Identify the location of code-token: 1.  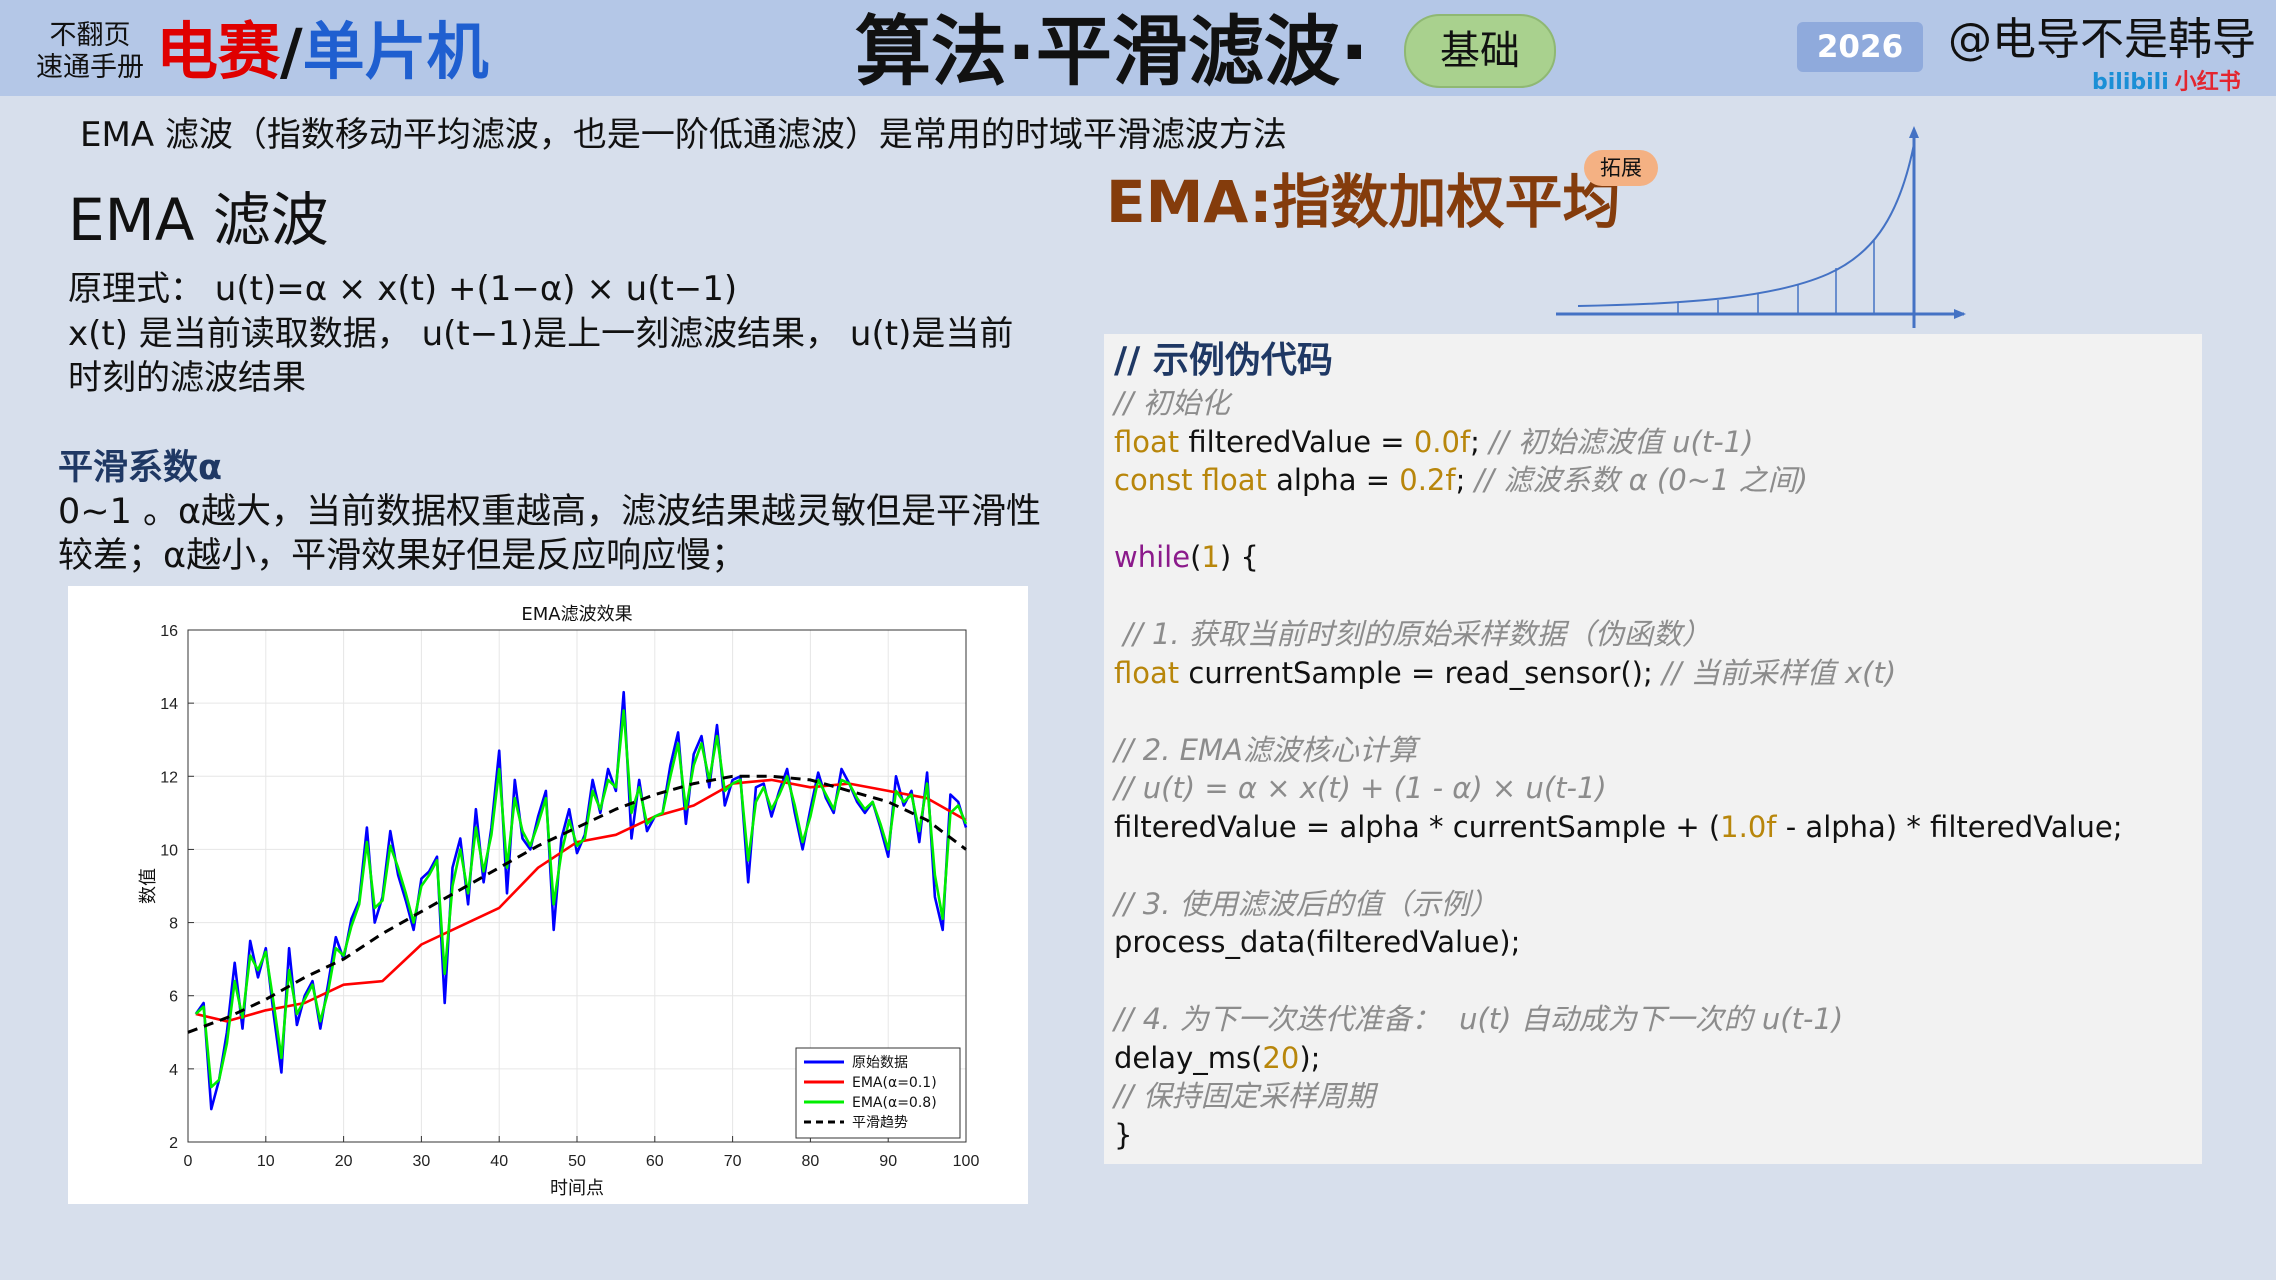
(1210, 557).